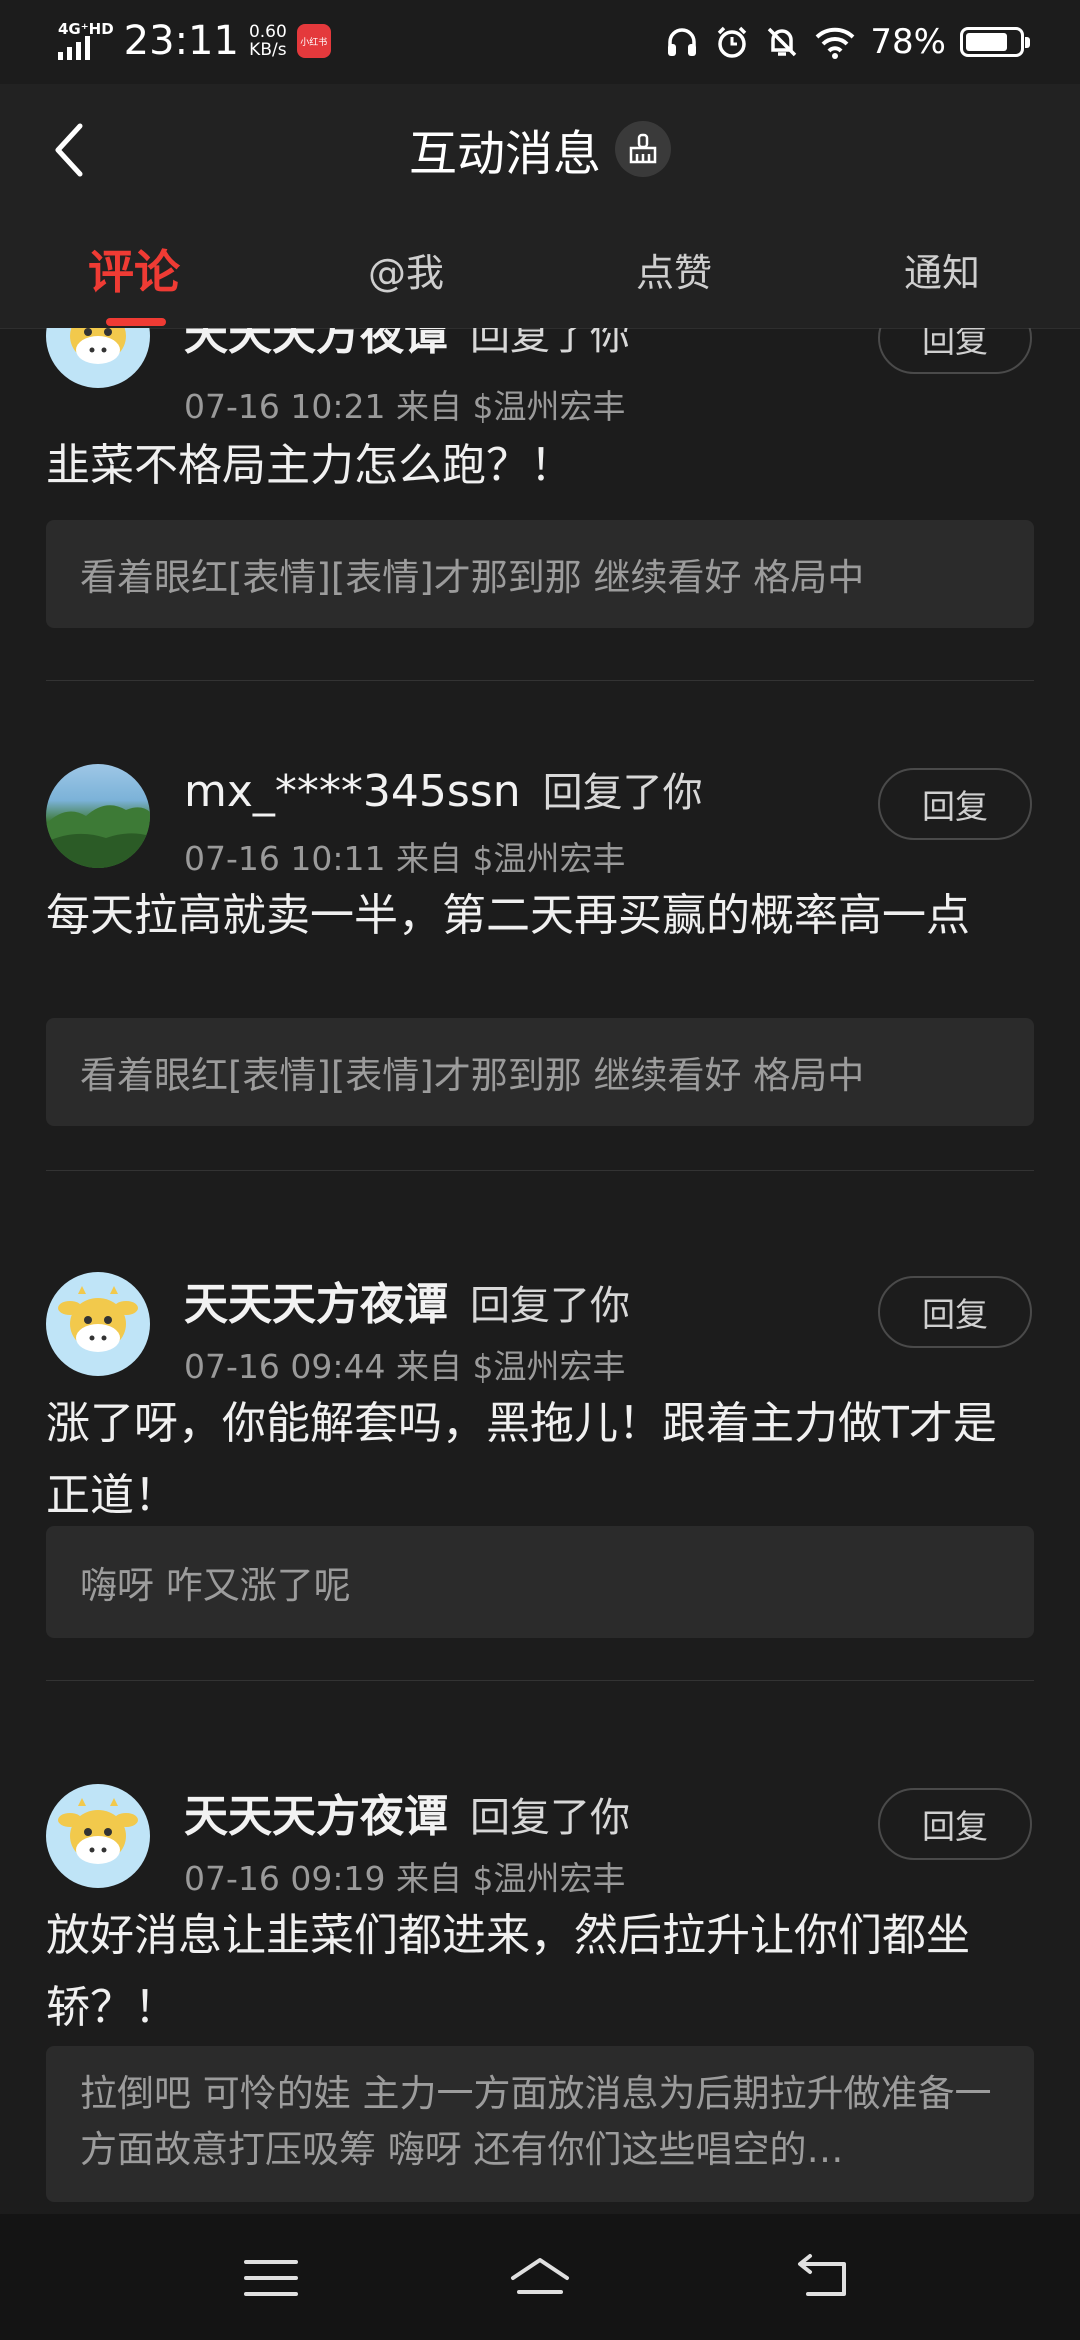  I want to click on home-icon, so click(540, 2278).